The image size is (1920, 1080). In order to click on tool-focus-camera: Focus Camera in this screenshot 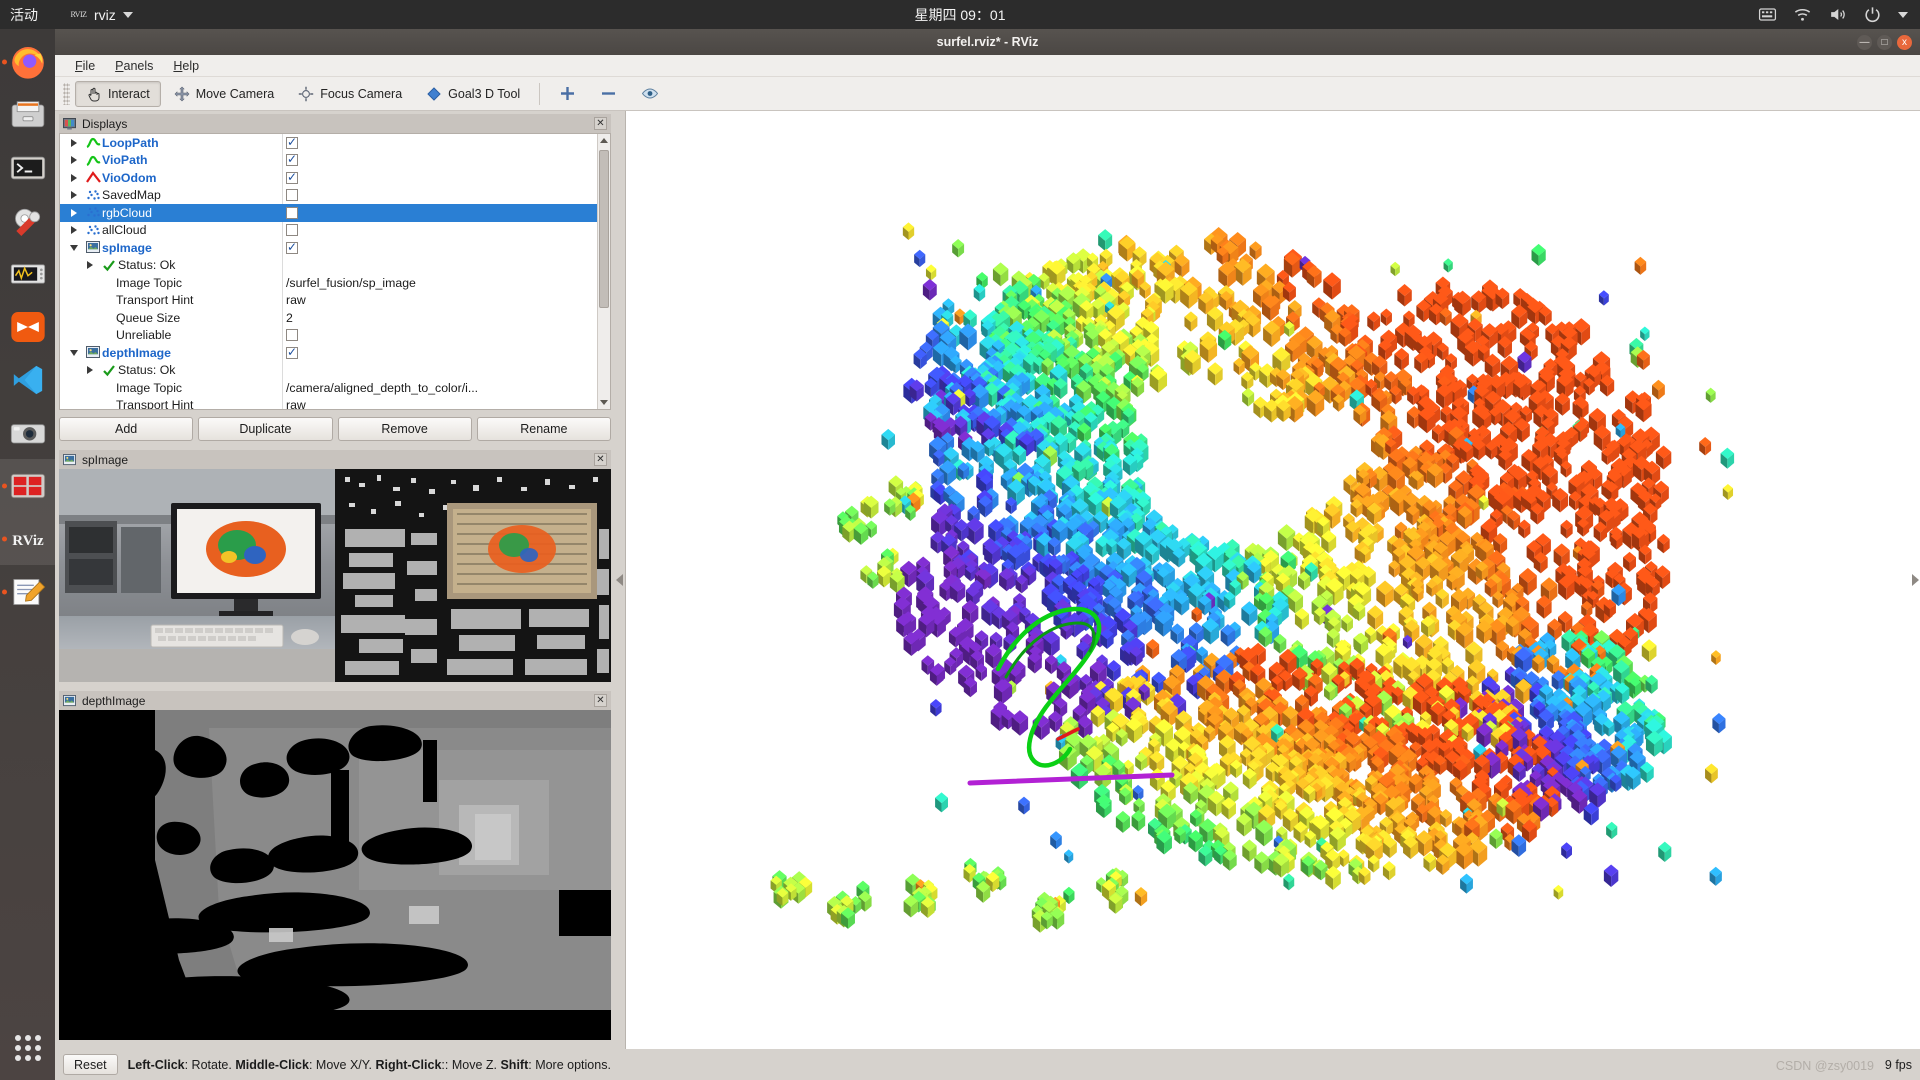, I will do `click(350, 94)`.